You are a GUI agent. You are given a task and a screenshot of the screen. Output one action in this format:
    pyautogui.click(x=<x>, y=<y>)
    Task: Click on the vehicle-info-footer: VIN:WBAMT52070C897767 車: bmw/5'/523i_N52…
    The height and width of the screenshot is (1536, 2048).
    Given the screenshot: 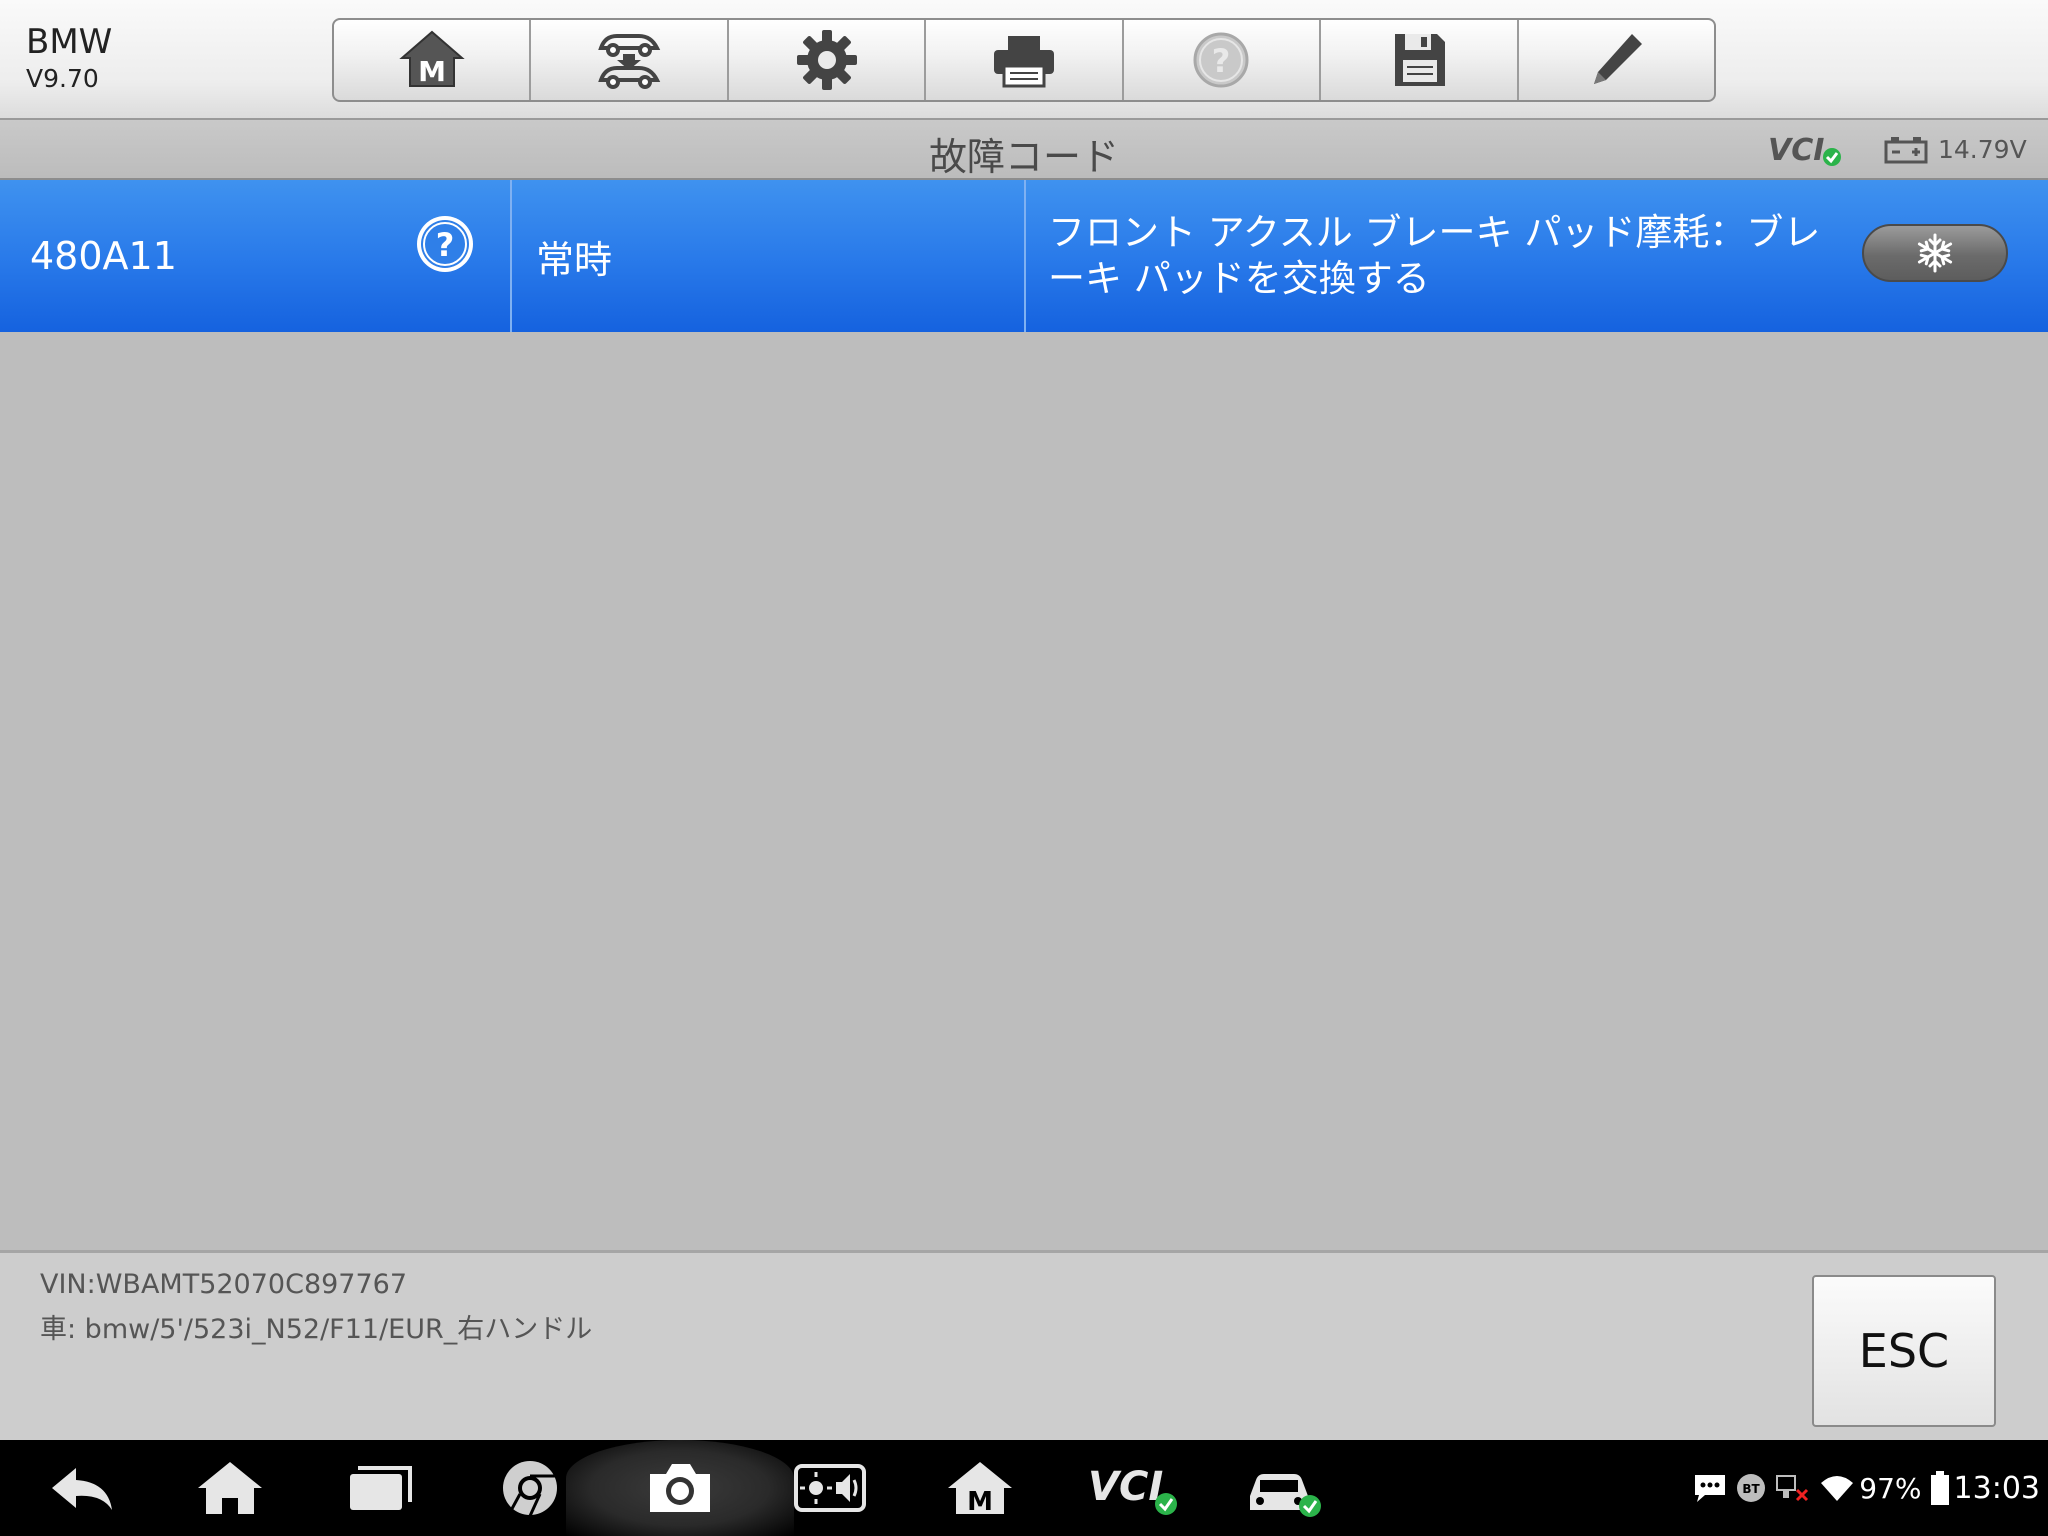 What is the action you would take?
    pyautogui.click(x=1024, y=1345)
    